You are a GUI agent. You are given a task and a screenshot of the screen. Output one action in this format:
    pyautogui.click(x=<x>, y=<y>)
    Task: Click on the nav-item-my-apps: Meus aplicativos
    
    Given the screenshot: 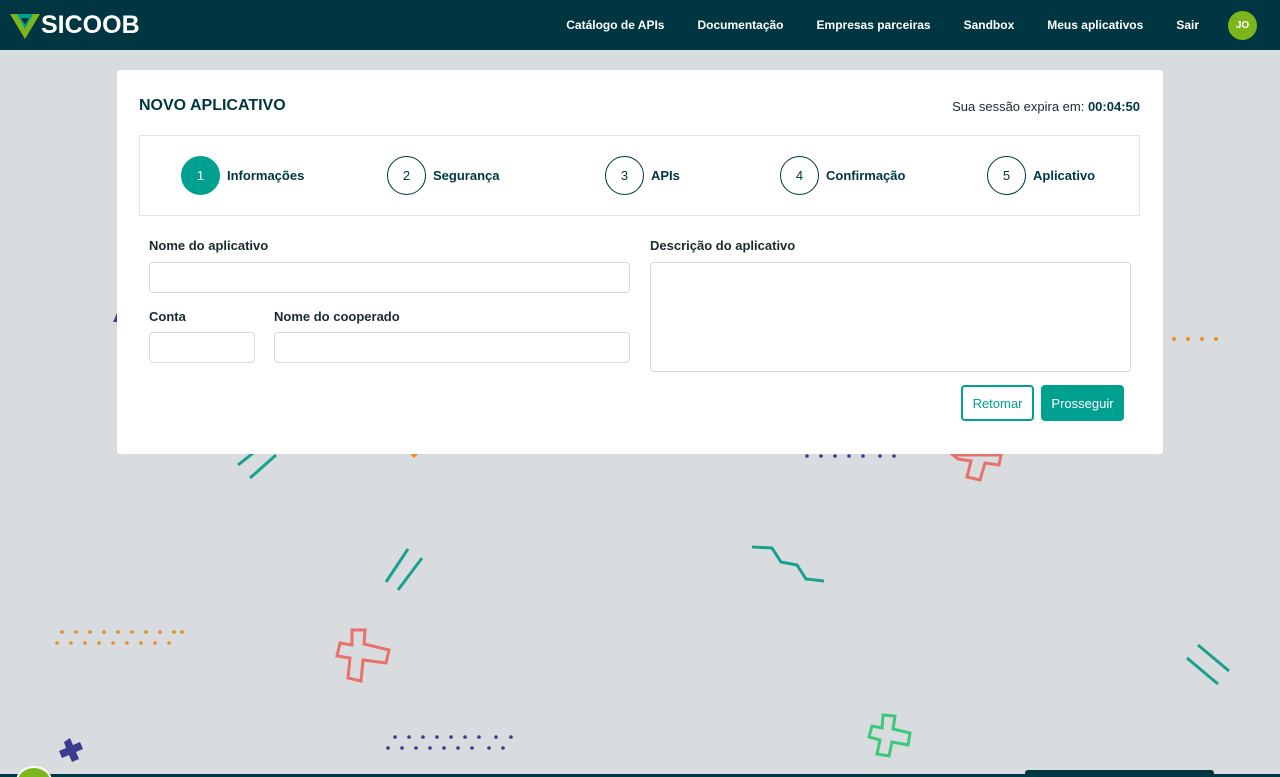 What is the action you would take?
    pyautogui.click(x=1095, y=25)
    